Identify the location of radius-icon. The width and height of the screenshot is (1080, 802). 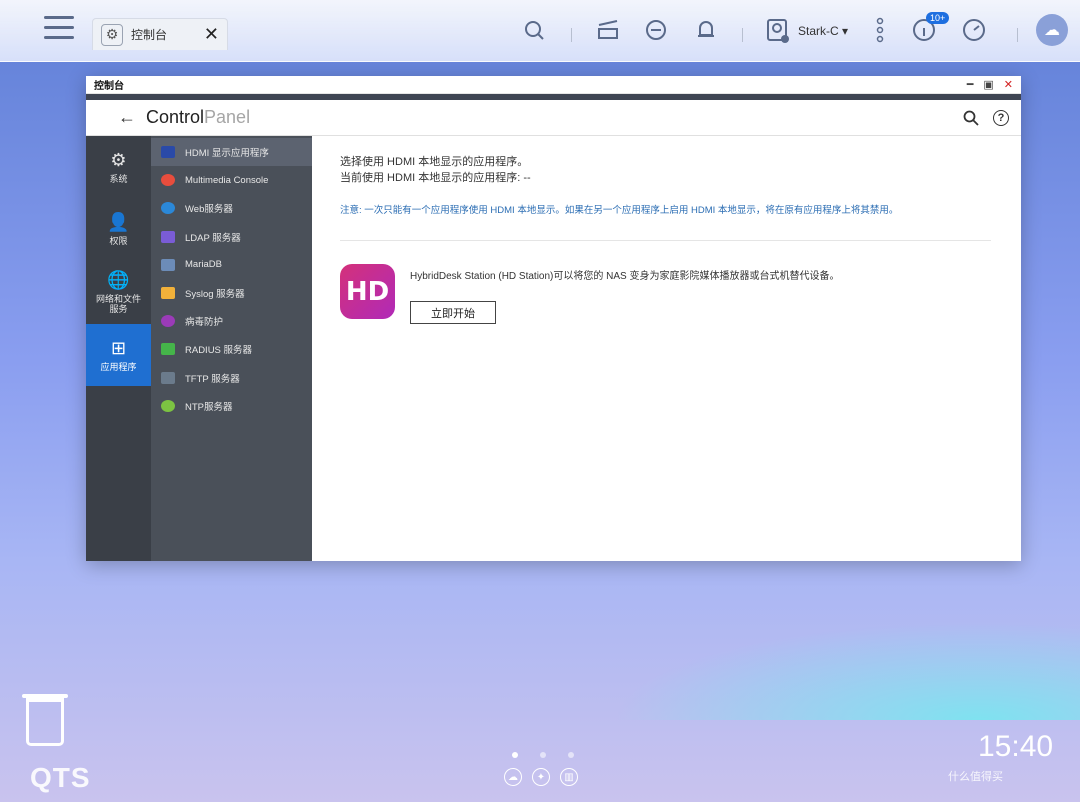
(168, 349).